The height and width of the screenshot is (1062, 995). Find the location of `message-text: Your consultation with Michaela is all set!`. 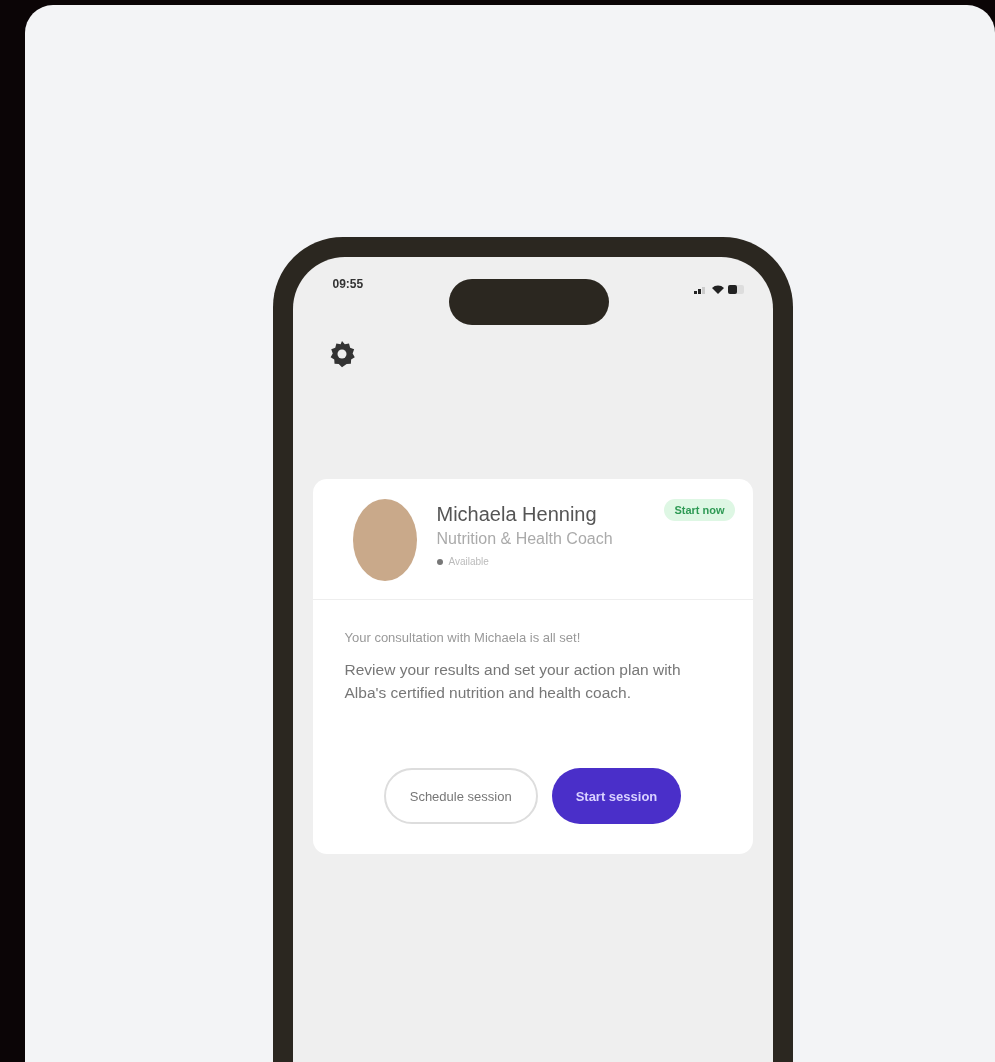

message-text: Your consultation with Michaela is all set! is located at coordinates (463, 638).